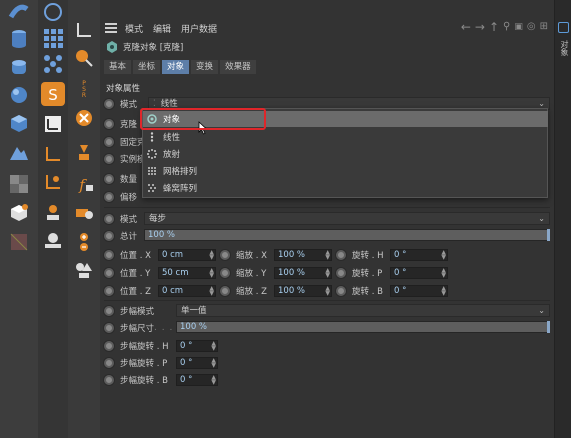 This screenshot has height=438, width=571. Describe the element at coordinates (345, 154) in the screenshot. I see `menu-item-radial: 放射` at that location.